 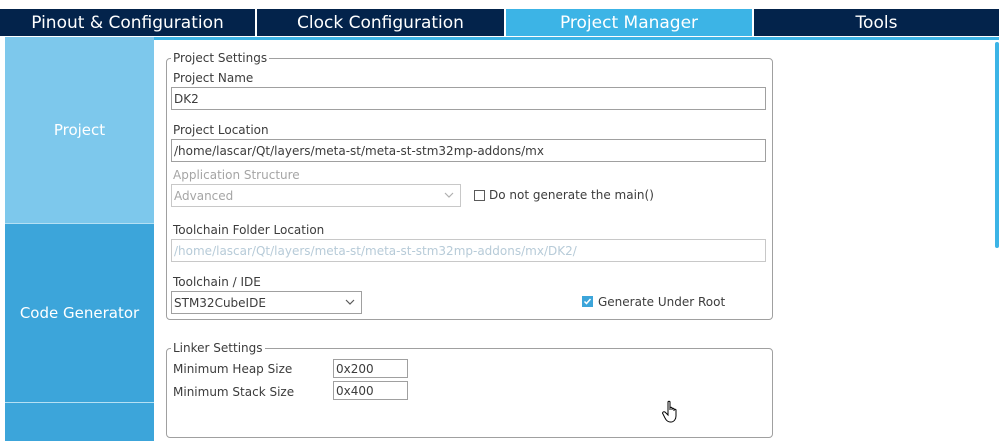 What do you see at coordinates (204, 195) in the screenshot?
I see `application-structure-value: Advanced` at bounding box center [204, 195].